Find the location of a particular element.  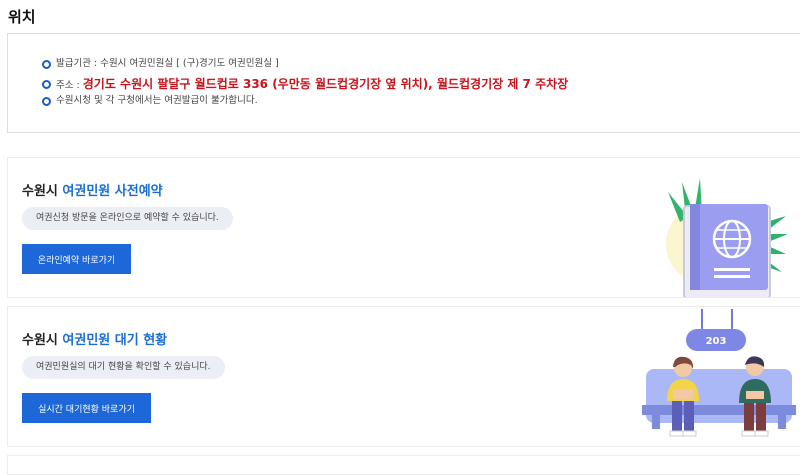

card-title-highlight: 여권민원 사전예약 is located at coordinates (112, 191).